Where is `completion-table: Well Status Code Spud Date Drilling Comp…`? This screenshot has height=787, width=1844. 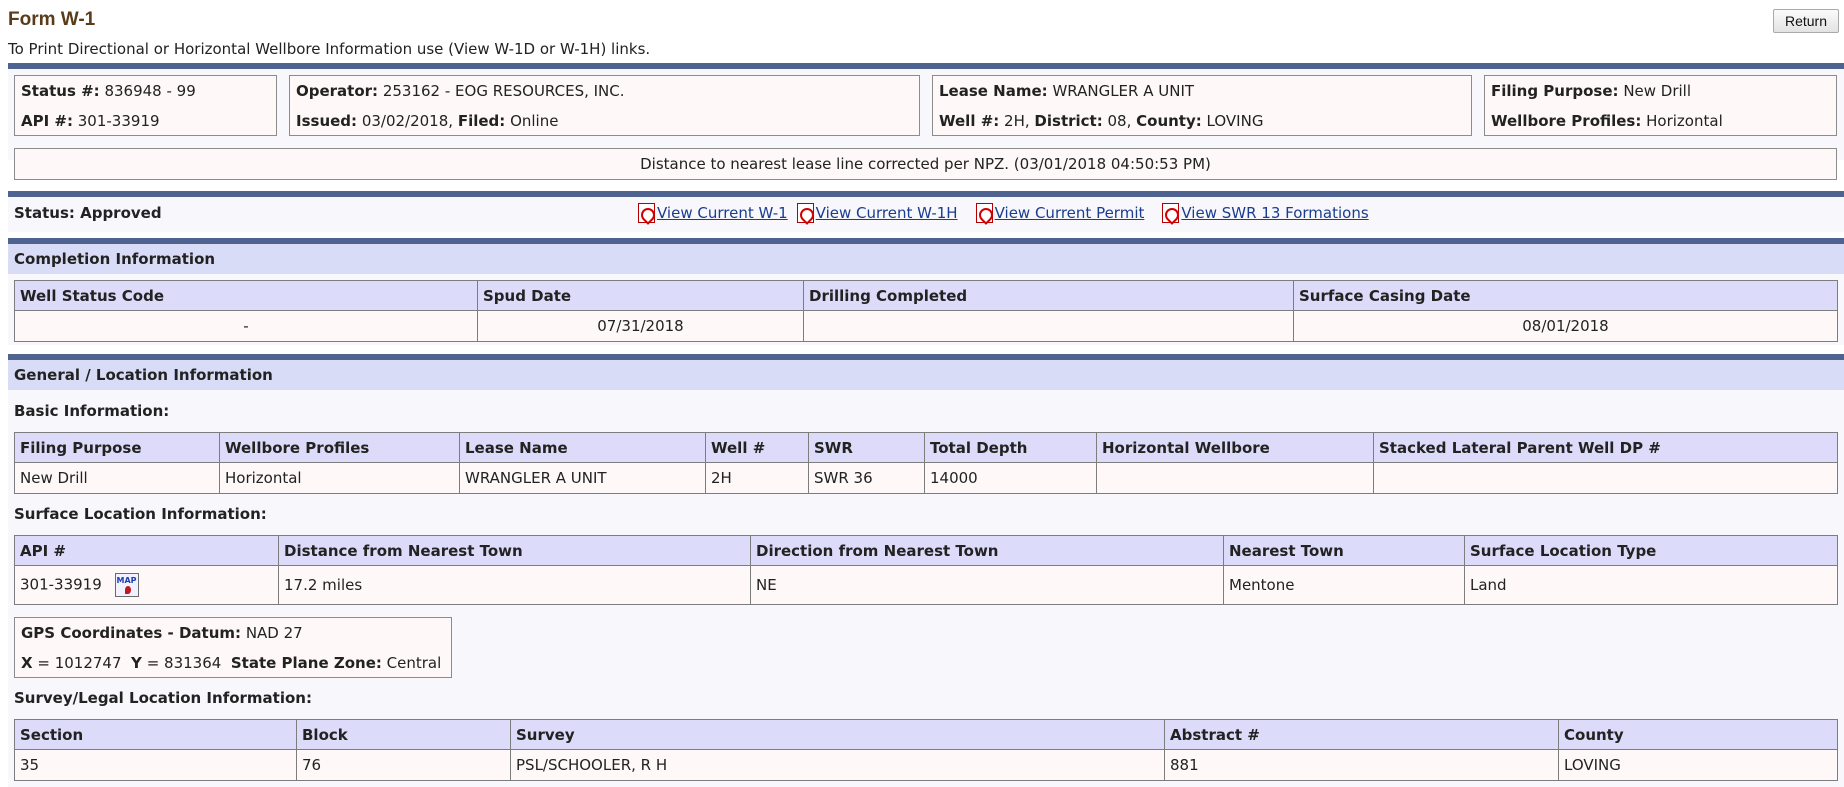
completion-table: Well Status Code Spud Date Drilling Comp… is located at coordinates (926, 311).